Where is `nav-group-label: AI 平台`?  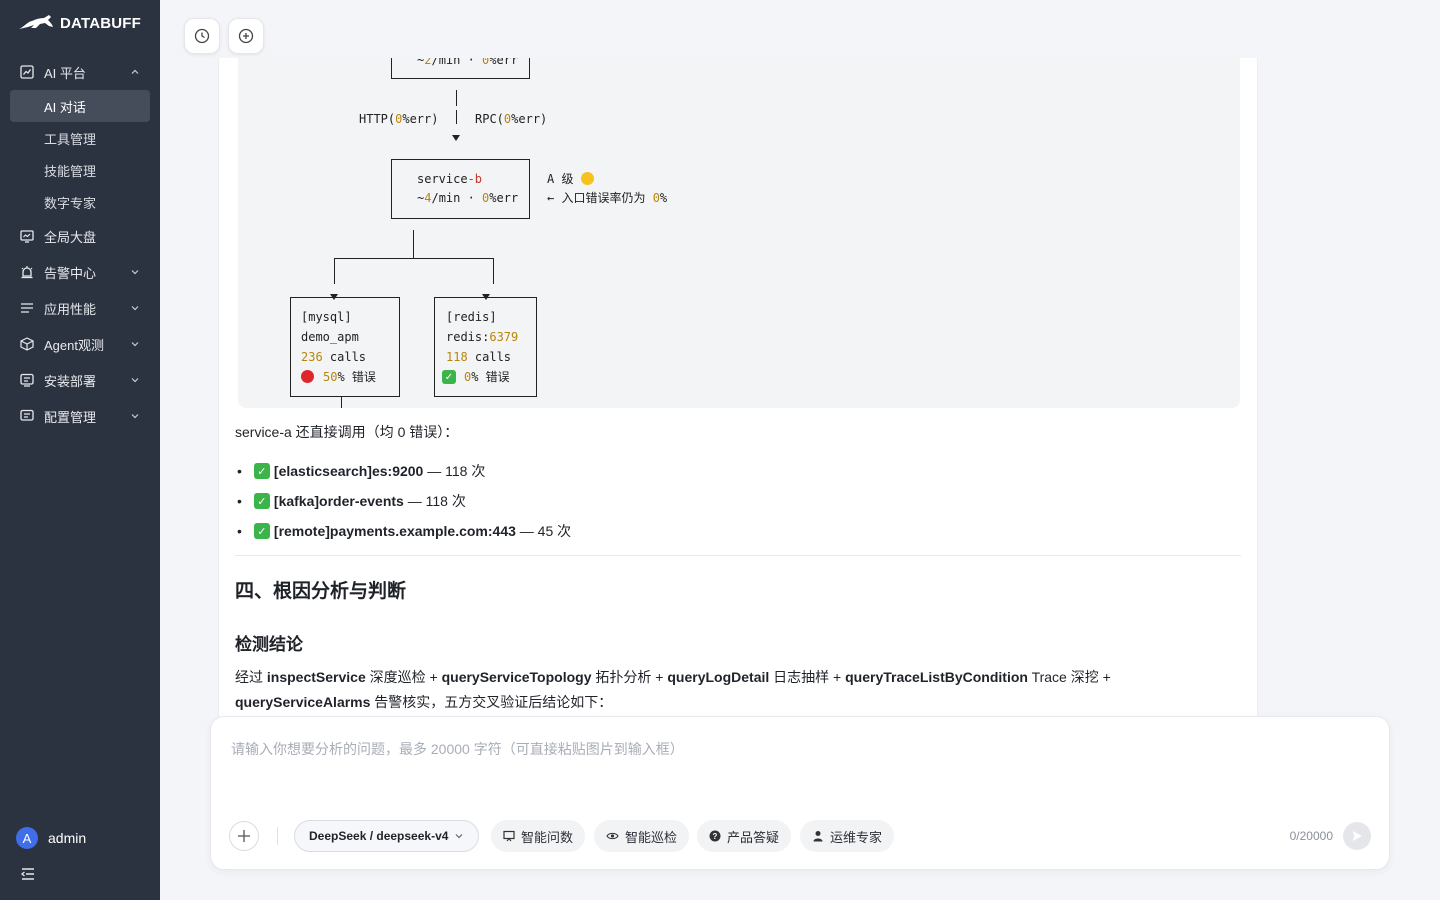 nav-group-label: AI 平台 is located at coordinates (65, 73).